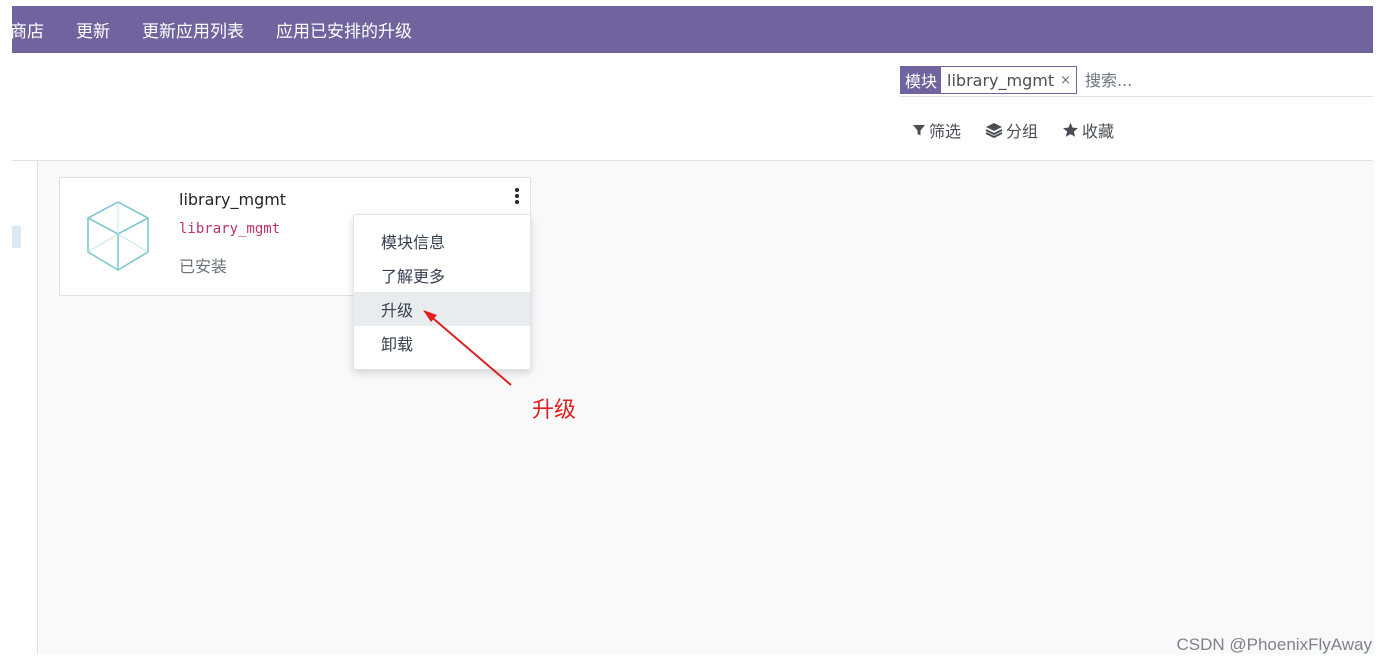  I want to click on watermark: CSDN @PhoenixFlyAway, so click(1274, 644).